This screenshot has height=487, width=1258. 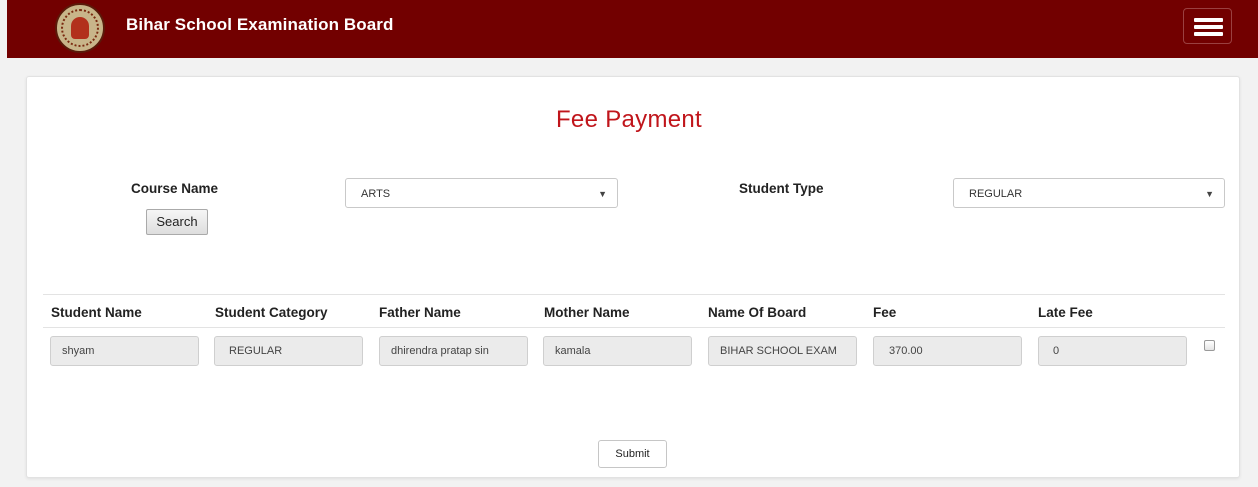 What do you see at coordinates (781, 188) in the screenshot?
I see `student-type-label: Student Type` at bounding box center [781, 188].